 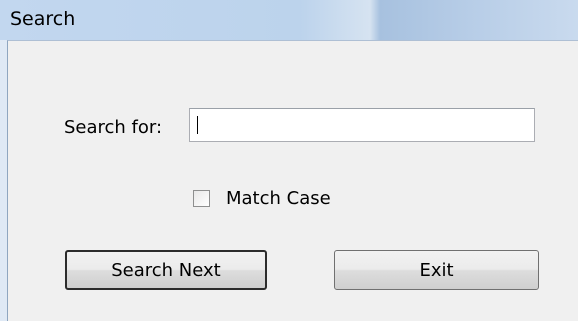 What do you see at coordinates (166, 270) in the screenshot?
I see `search-next-button: Search Next` at bounding box center [166, 270].